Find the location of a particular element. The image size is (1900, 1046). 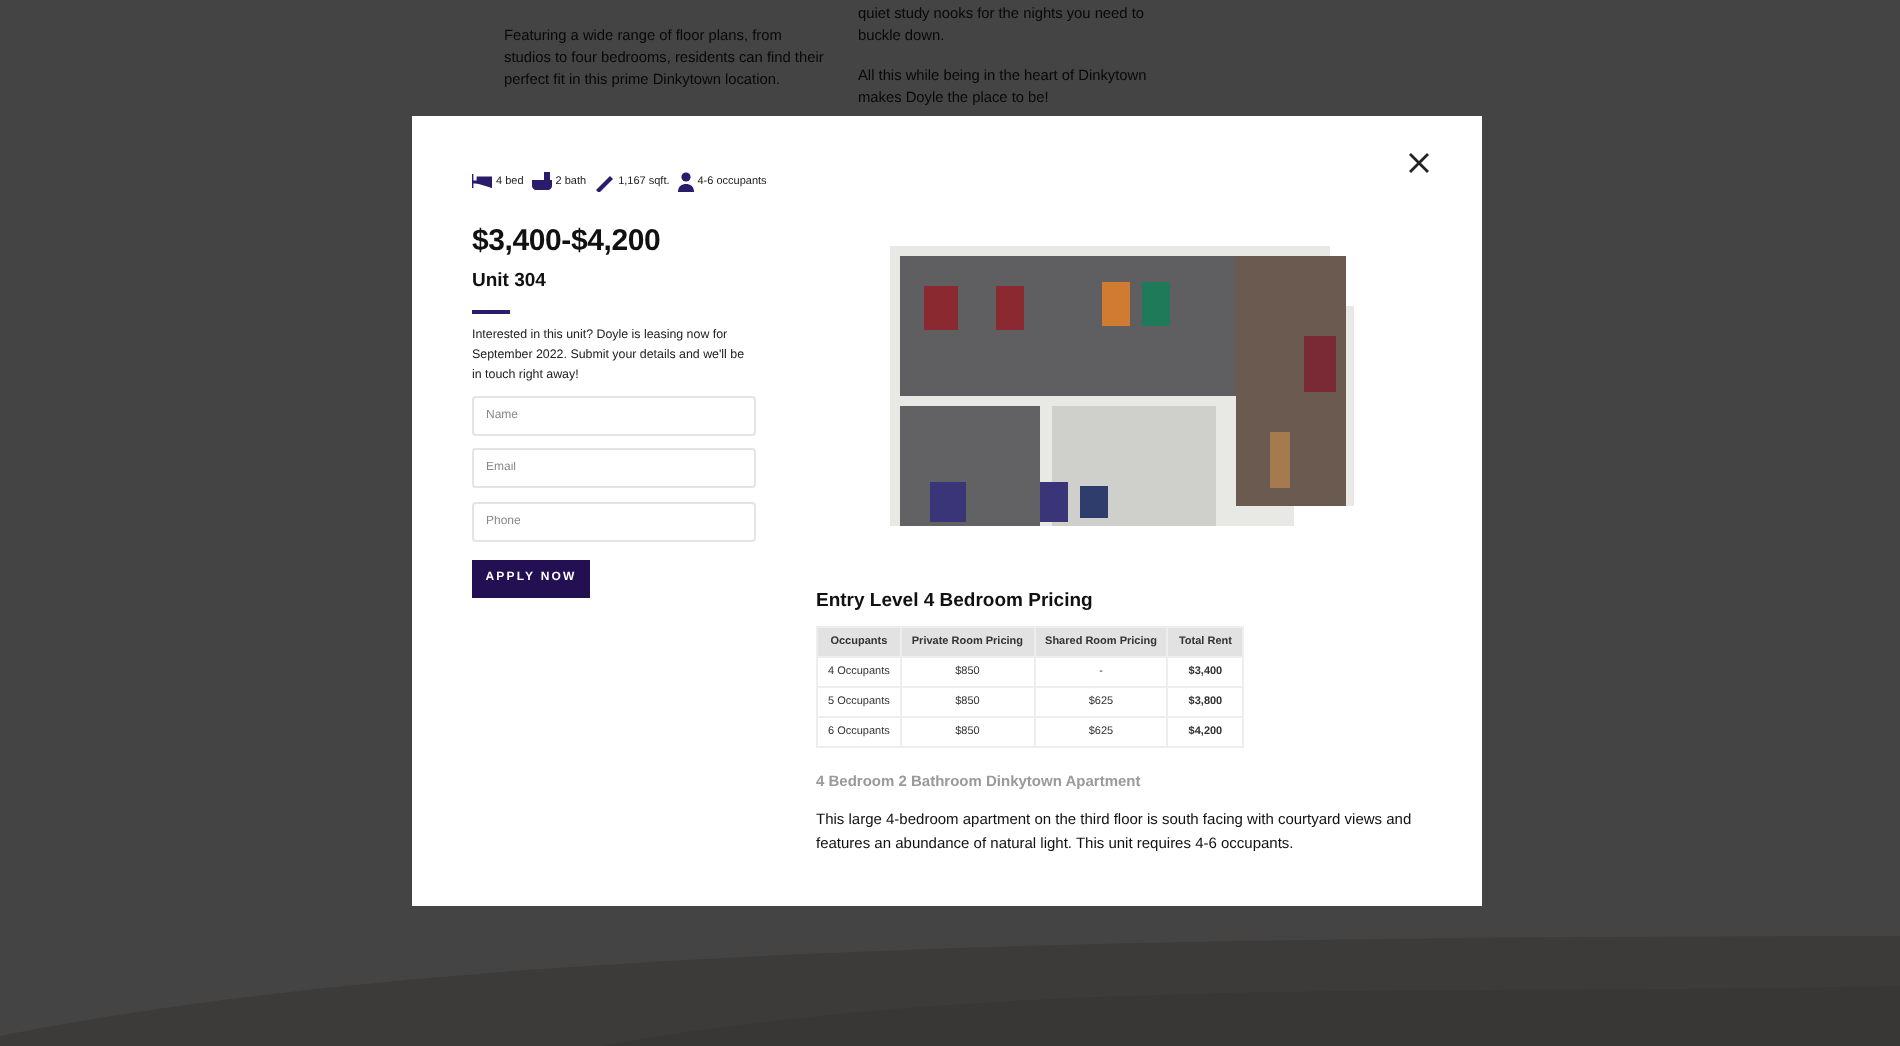

person-icon is located at coordinates (685, 182).